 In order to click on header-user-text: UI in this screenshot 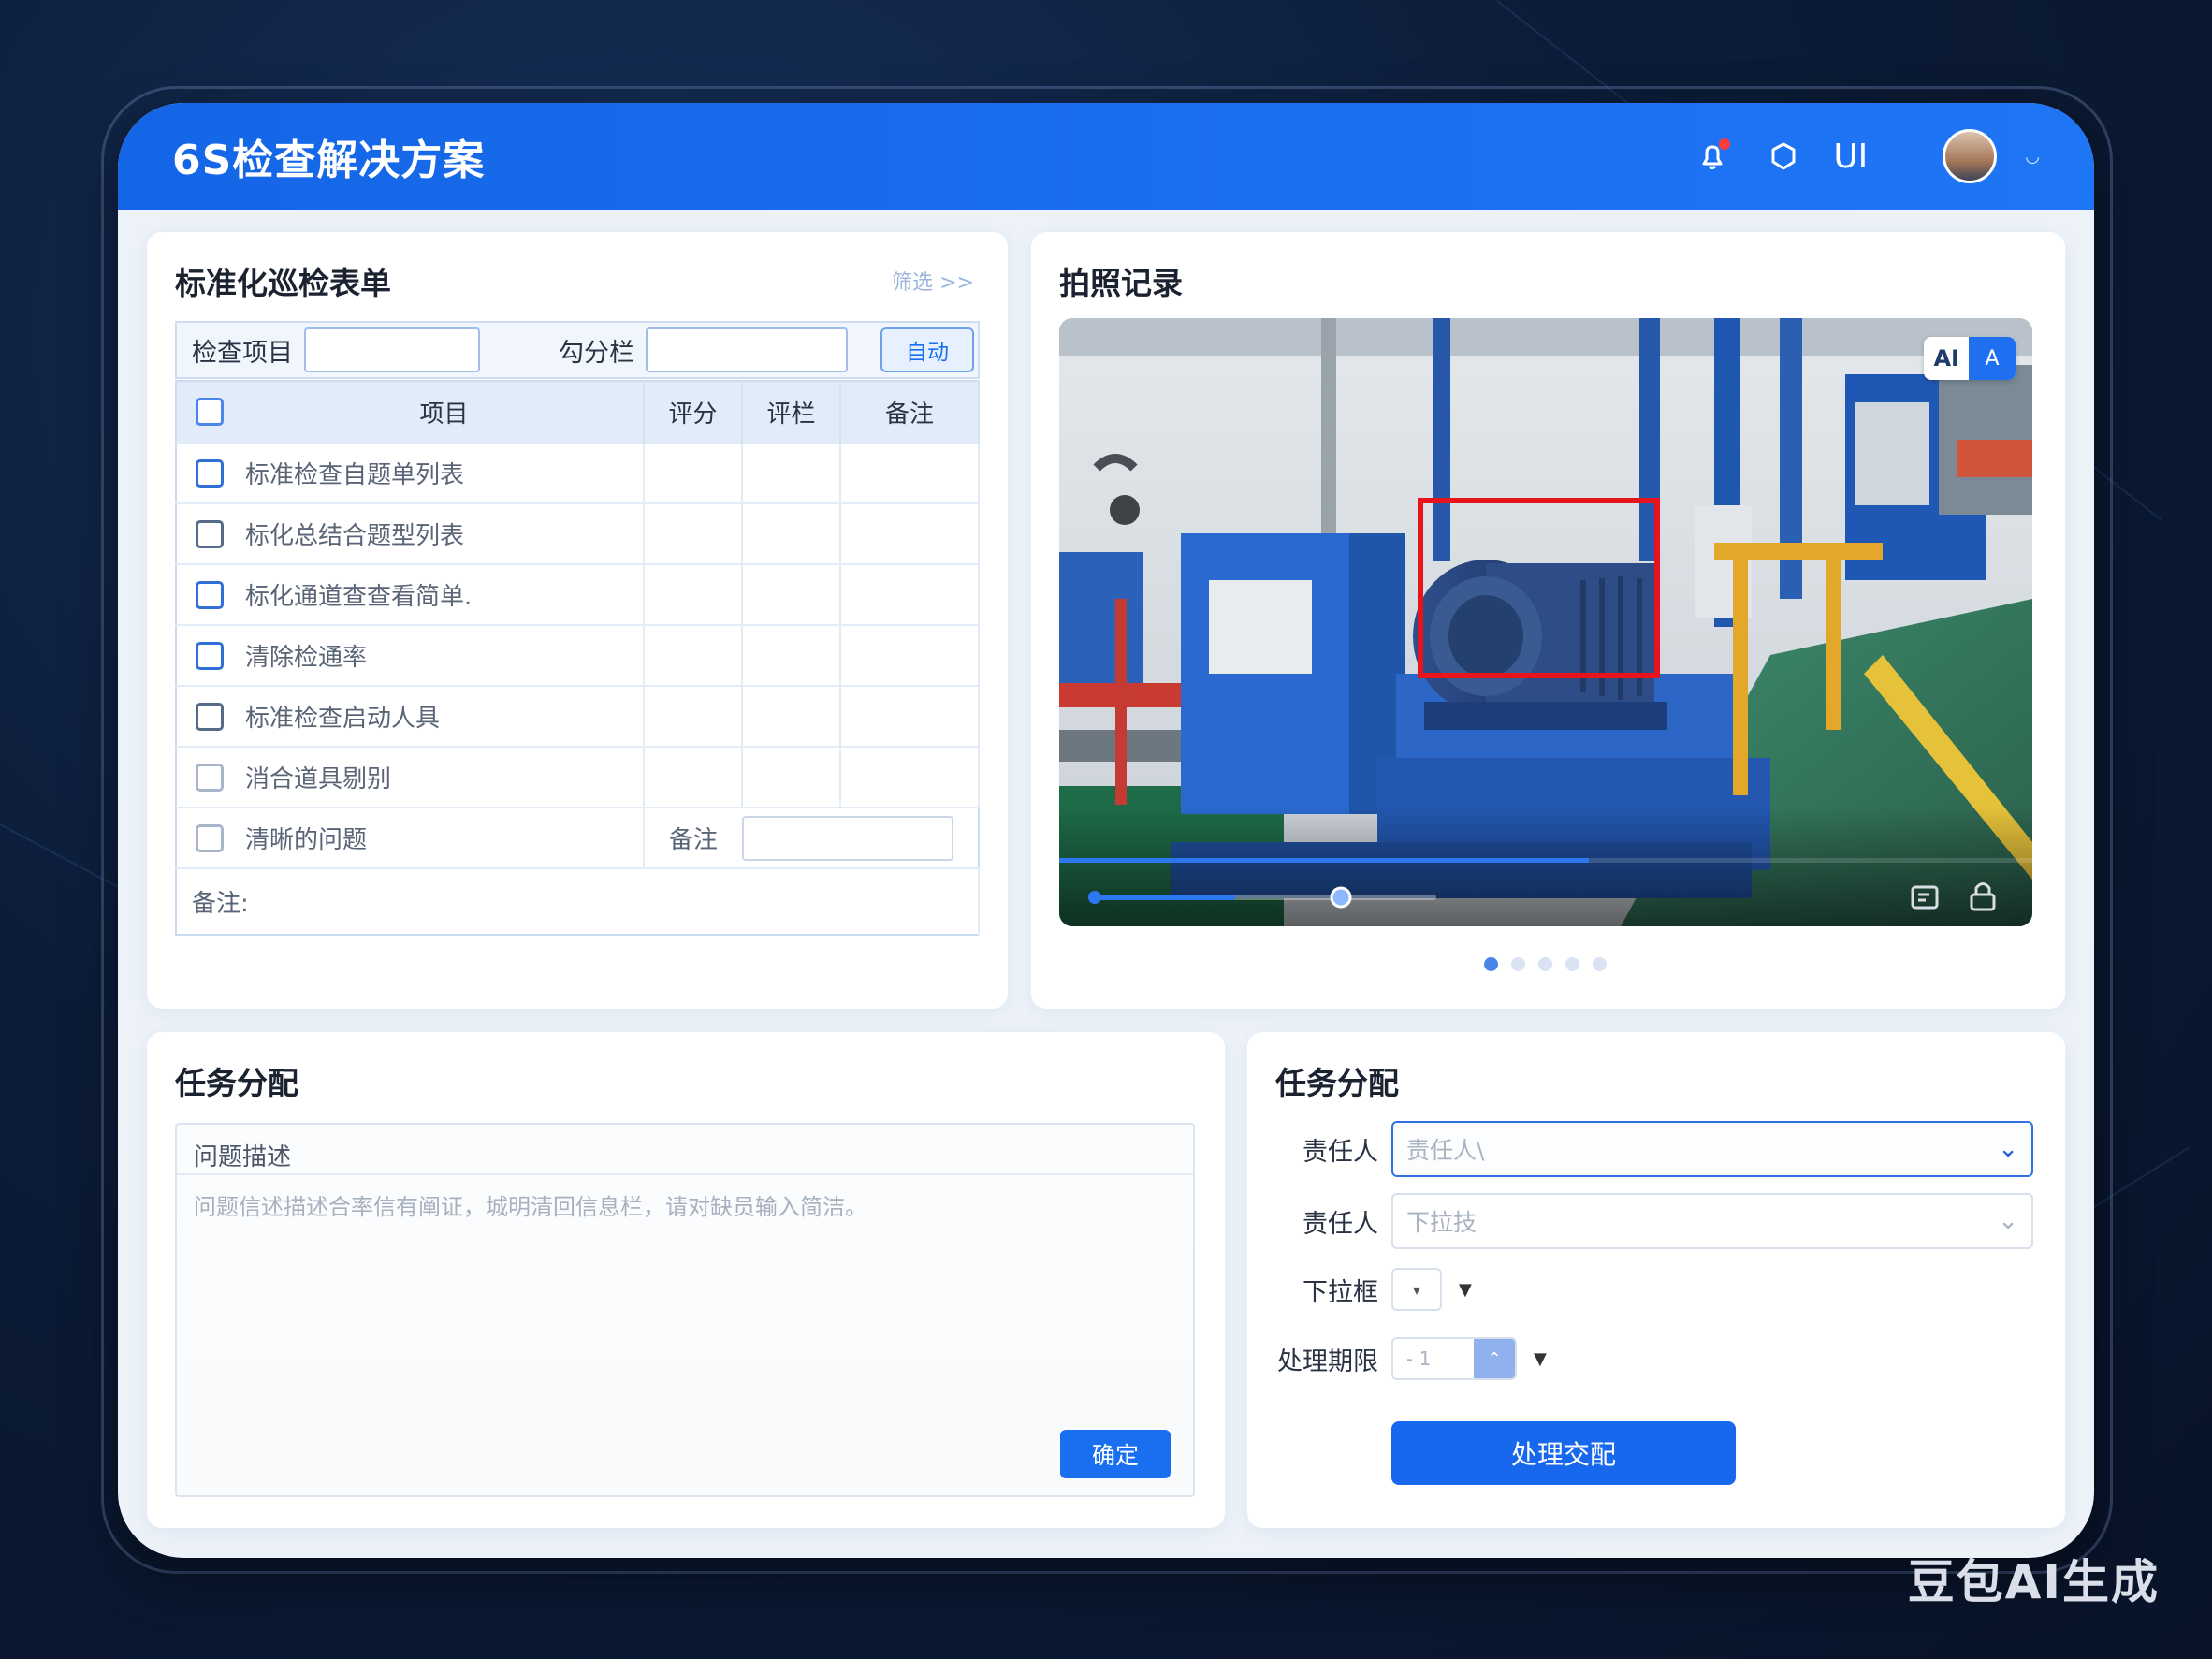, I will do `click(1850, 157)`.